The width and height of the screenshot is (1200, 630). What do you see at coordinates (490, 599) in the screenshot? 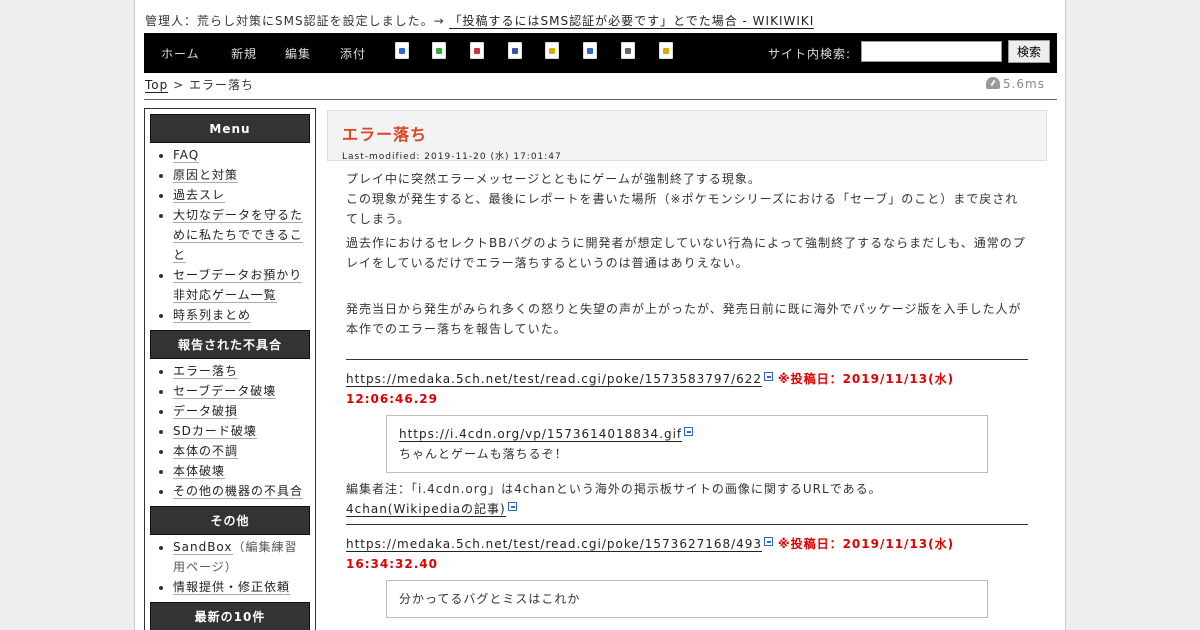
I see `quote-text: 分かってるバグとミスはこれか` at bounding box center [490, 599].